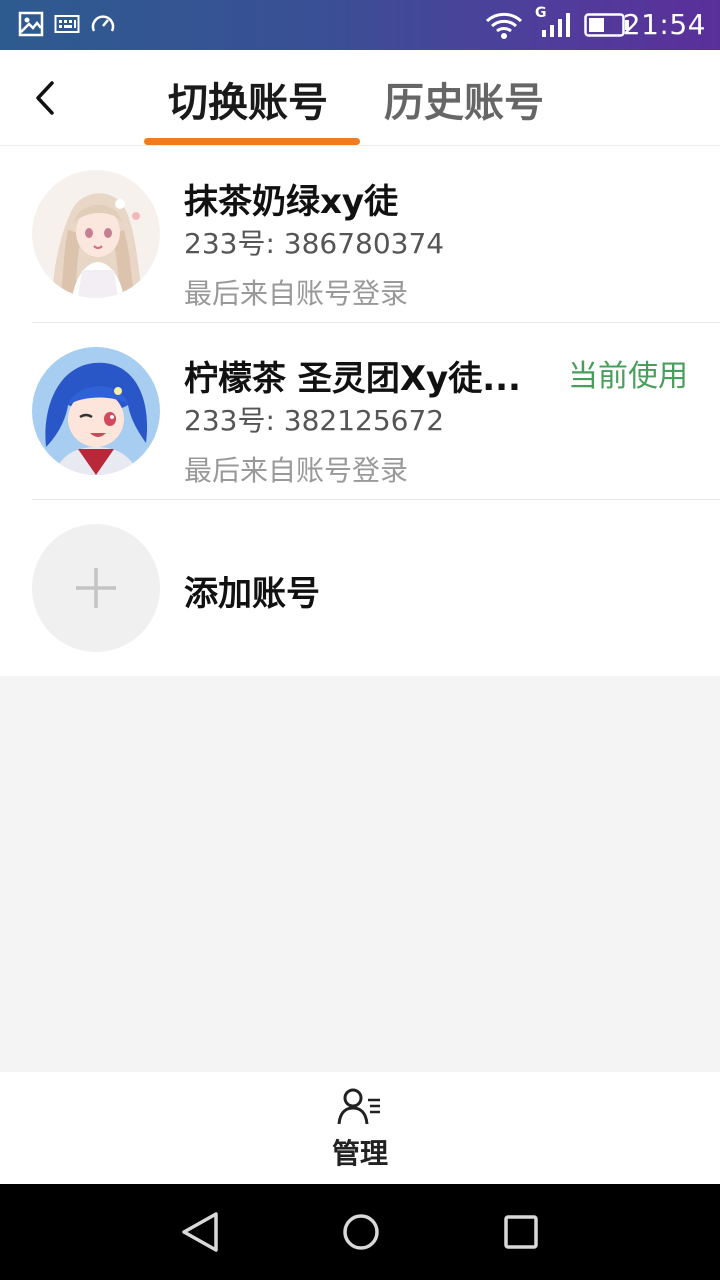 The height and width of the screenshot is (1280, 720). What do you see at coordinates (252, 594) in the screenshot?
I see `add-account-label: 添加账号` at bounding box center [252, 594].